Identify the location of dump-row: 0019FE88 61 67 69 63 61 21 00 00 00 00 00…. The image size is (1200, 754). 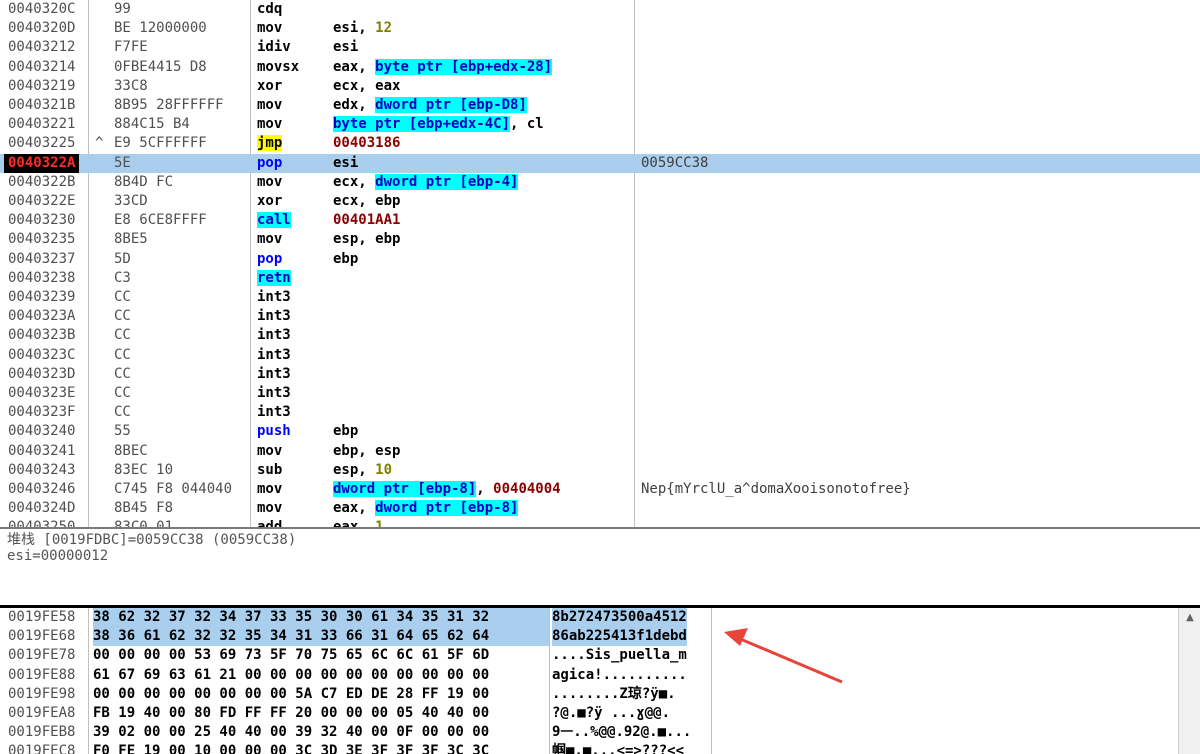
(589, 675).